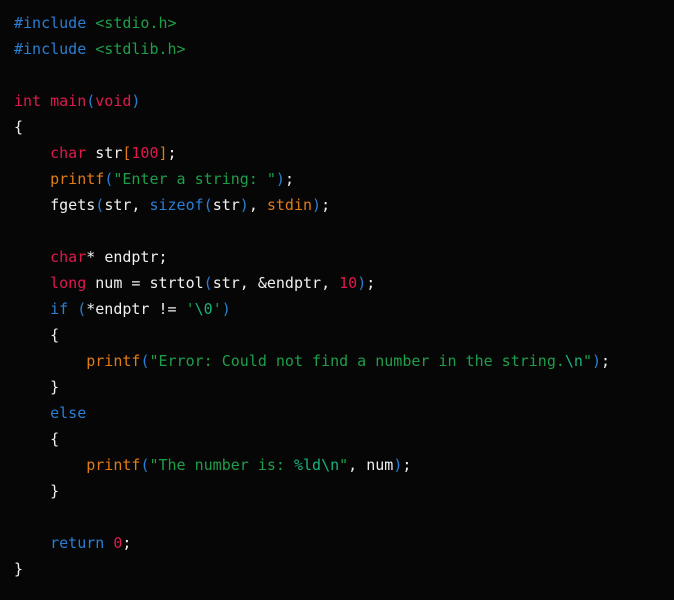 The height and width of the screenshot is (600, 674). Describe the element at coordinates (344, 543) in the screenshot. I see `code-line: return 0;` at that location.